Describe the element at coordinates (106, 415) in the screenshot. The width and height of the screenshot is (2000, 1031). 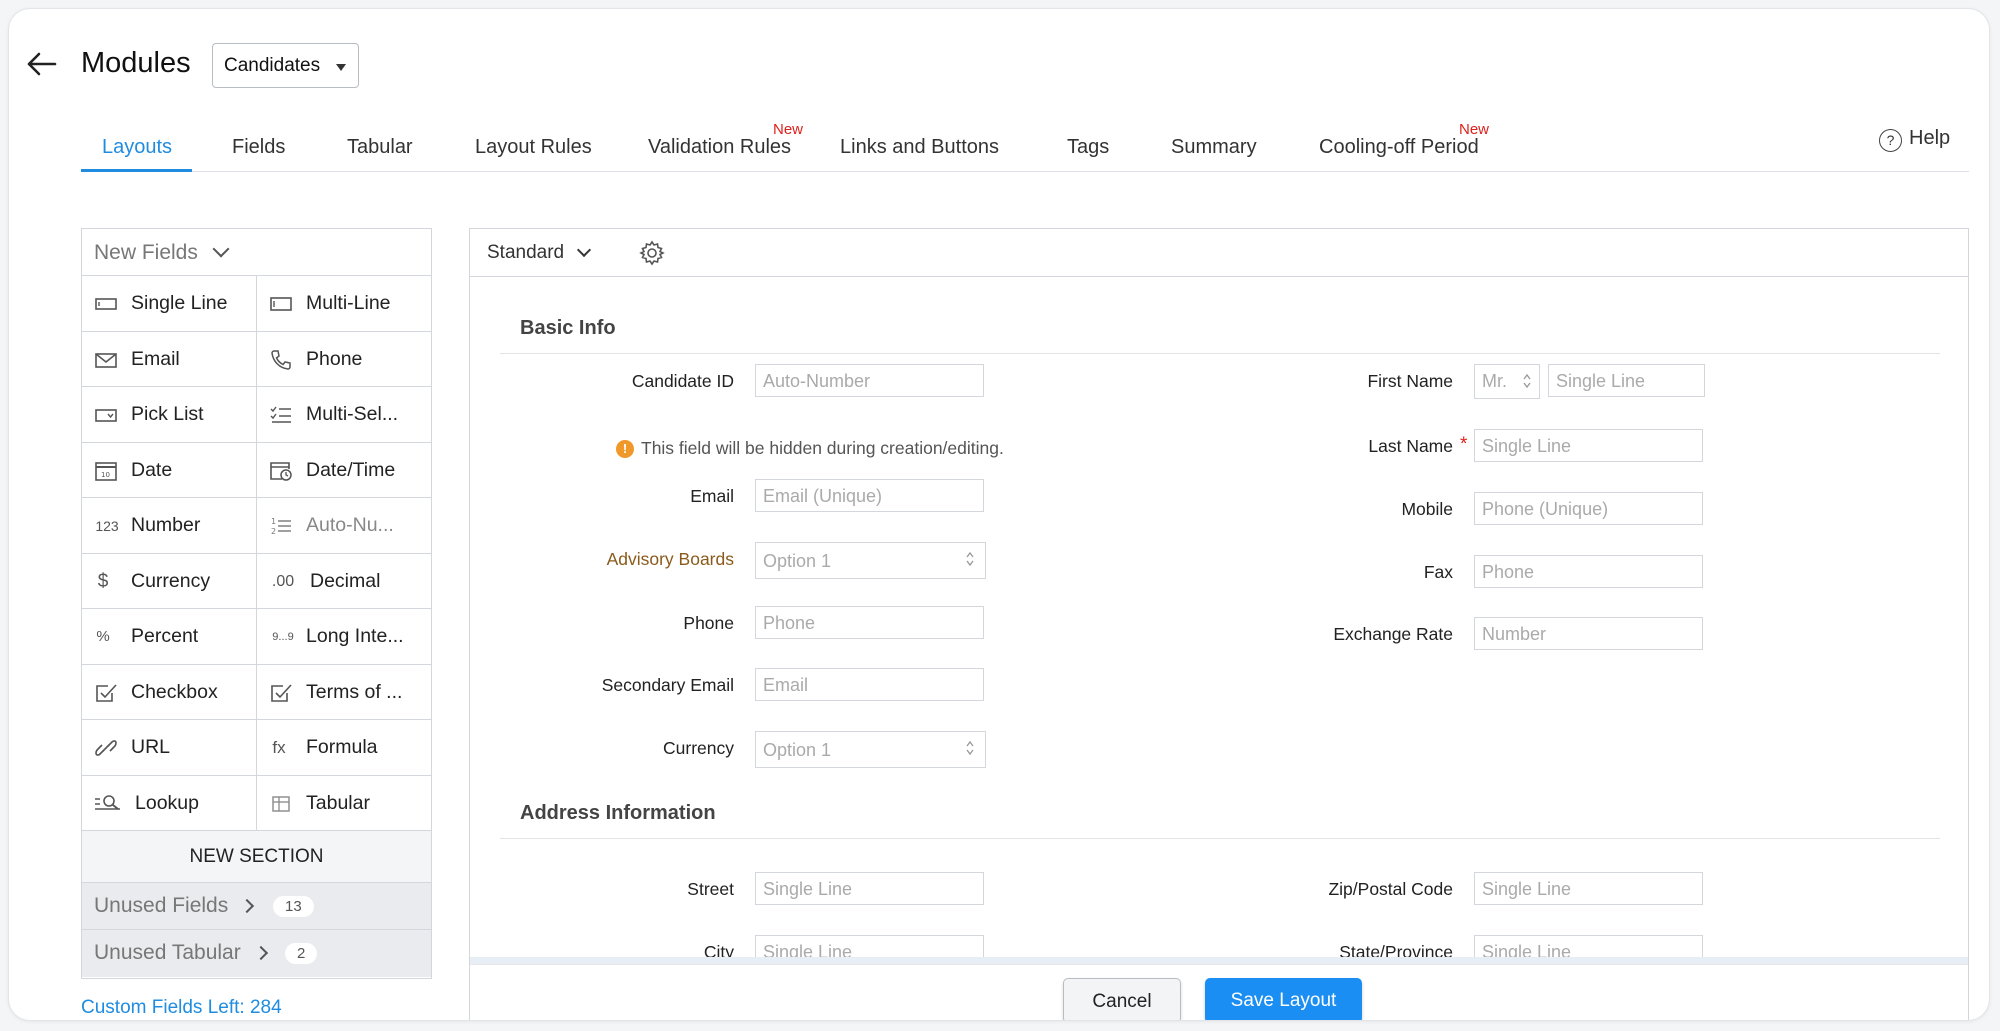
I see `picklist-icon` at that location.